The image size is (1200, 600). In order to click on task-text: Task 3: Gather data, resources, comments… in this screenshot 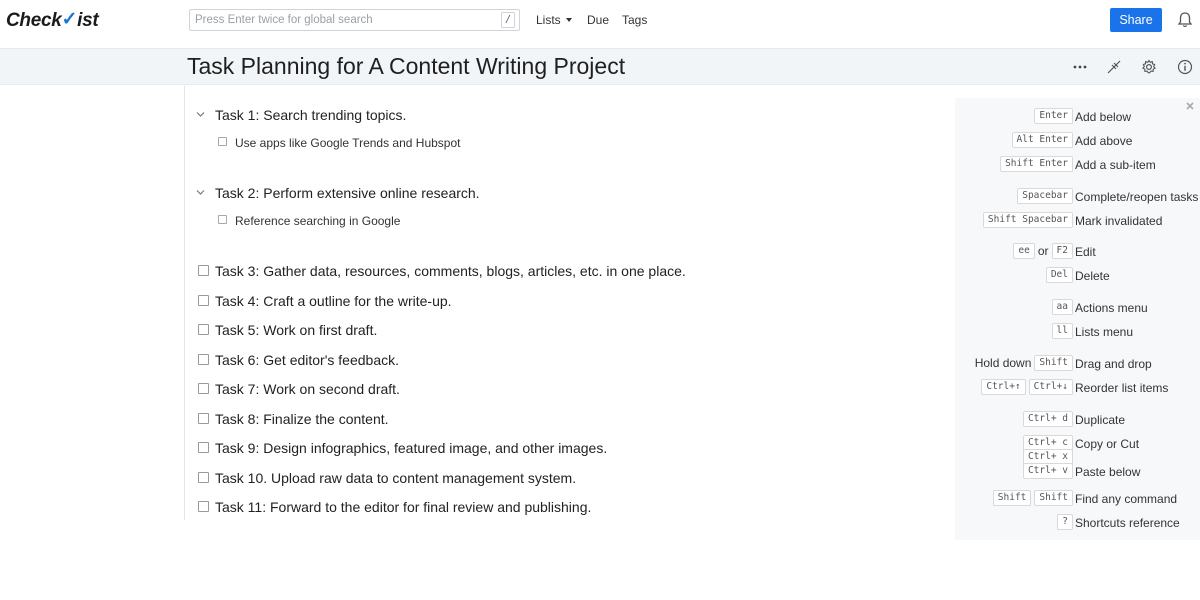, I will do `click(450, 271)`.